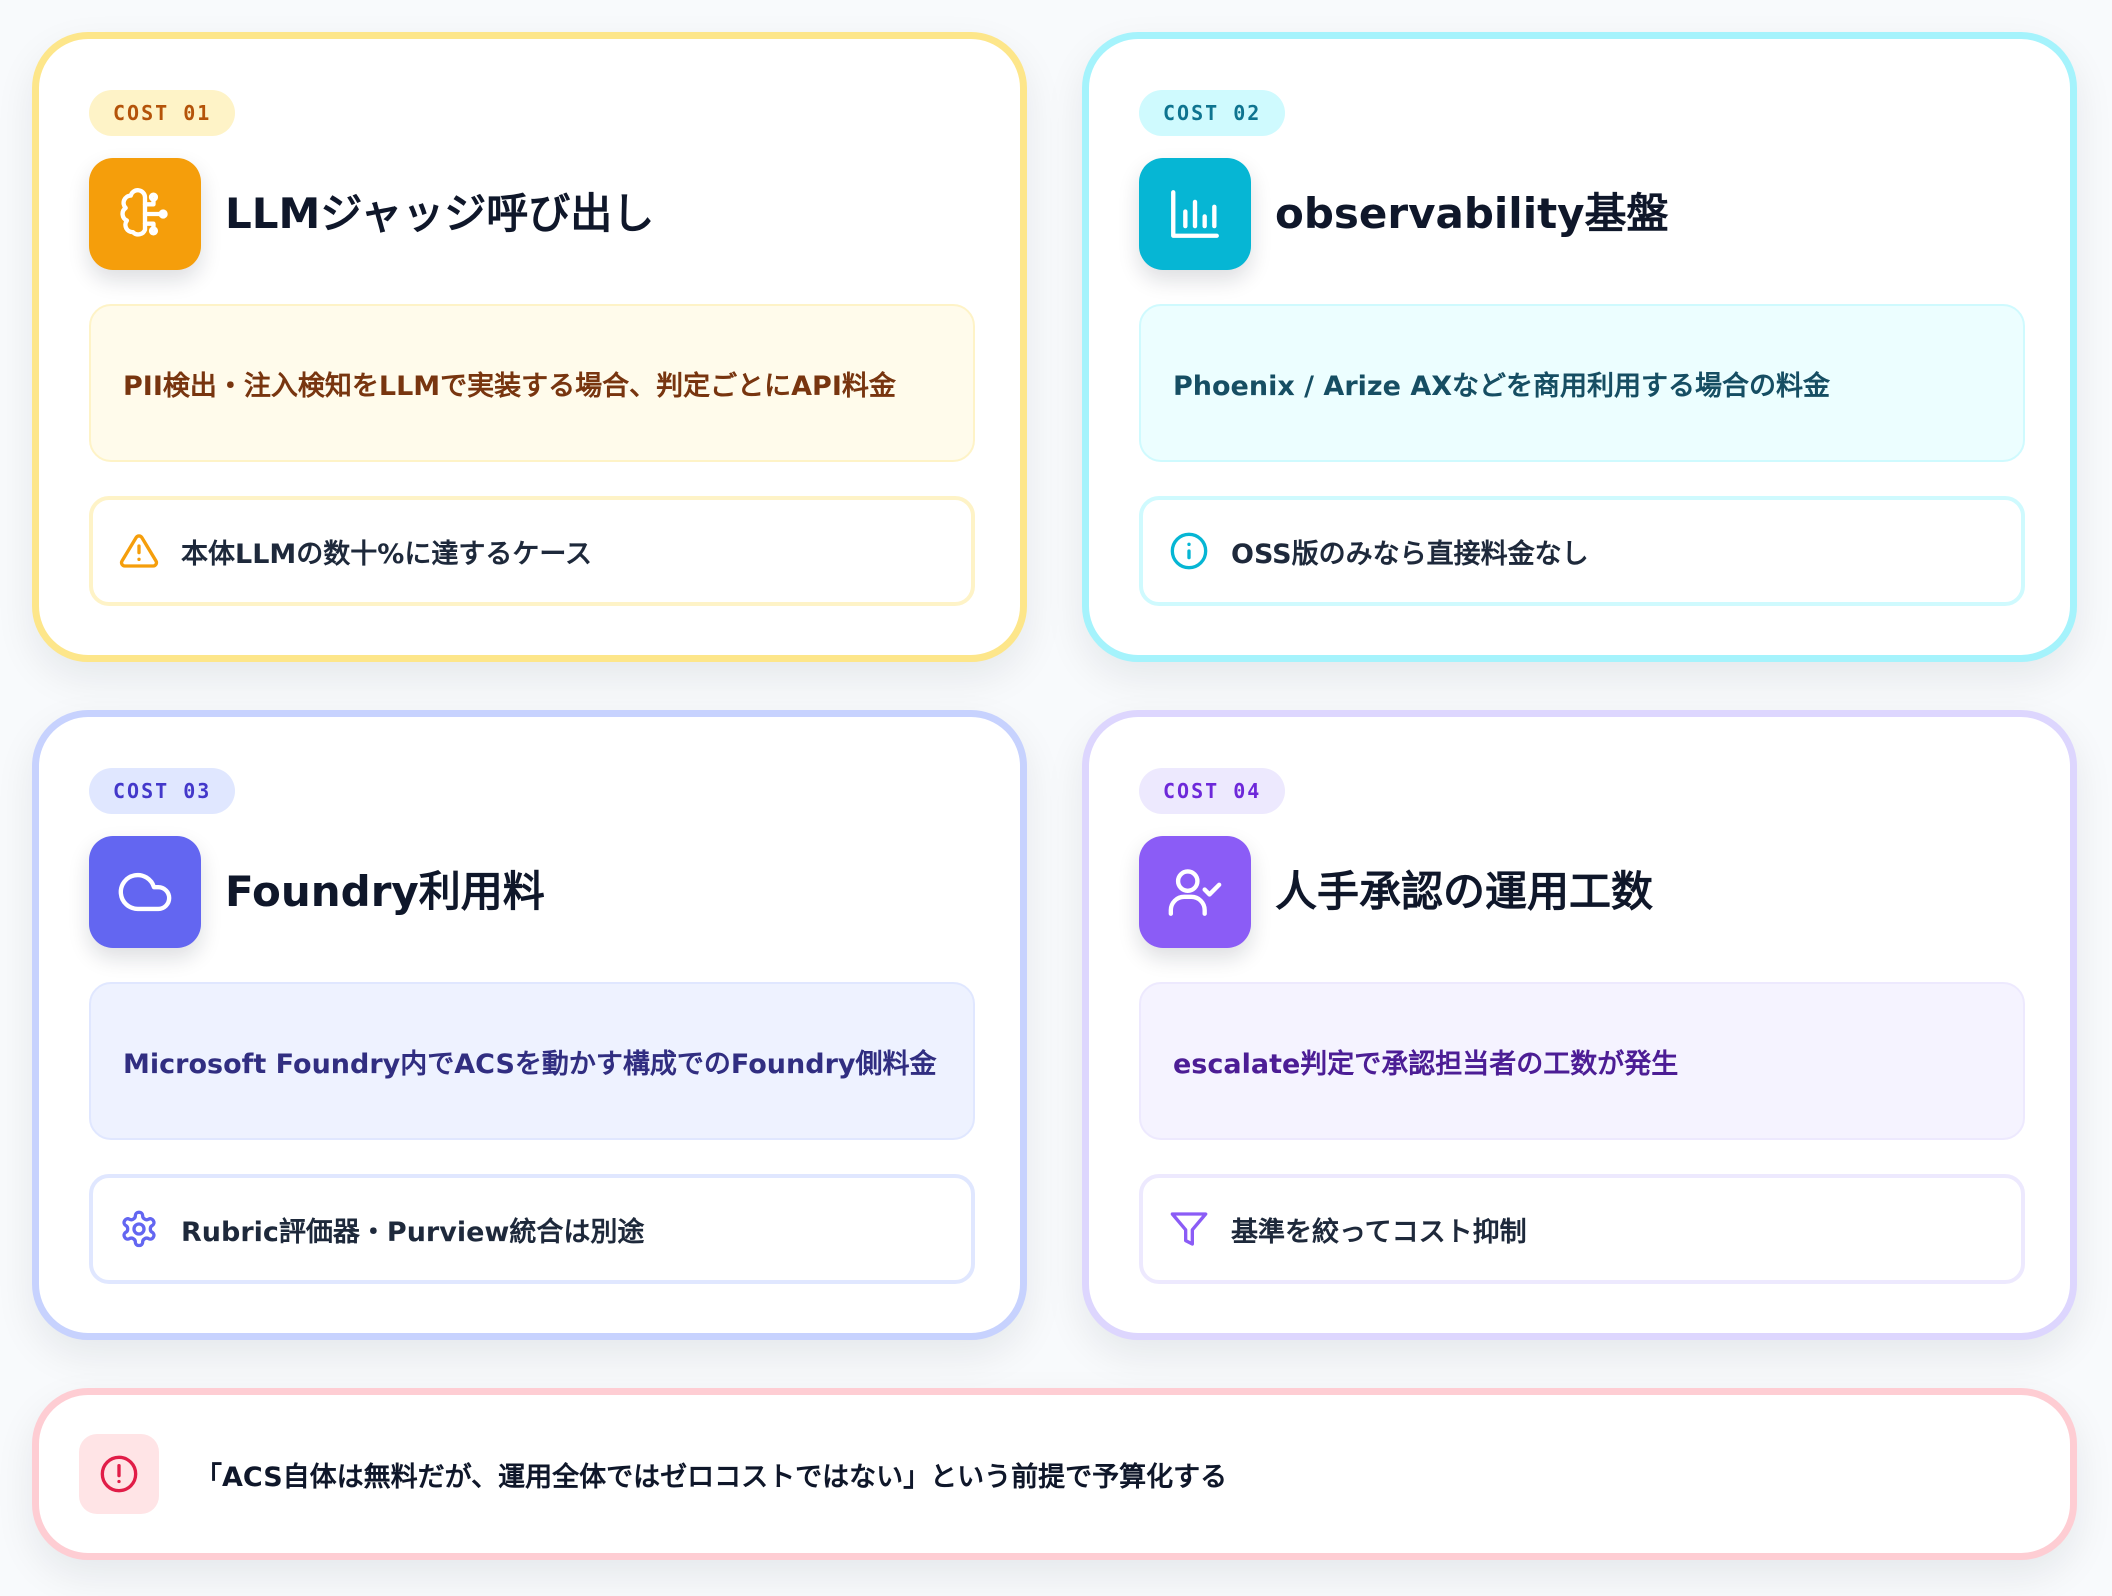 This screenshot has height=1596, width=2112. What do you see at coordinates (1582, 1229) in the screenshot?
I see `card-note: 基準を絞ってコスト抑制` at bounding box center [1582, 1229].